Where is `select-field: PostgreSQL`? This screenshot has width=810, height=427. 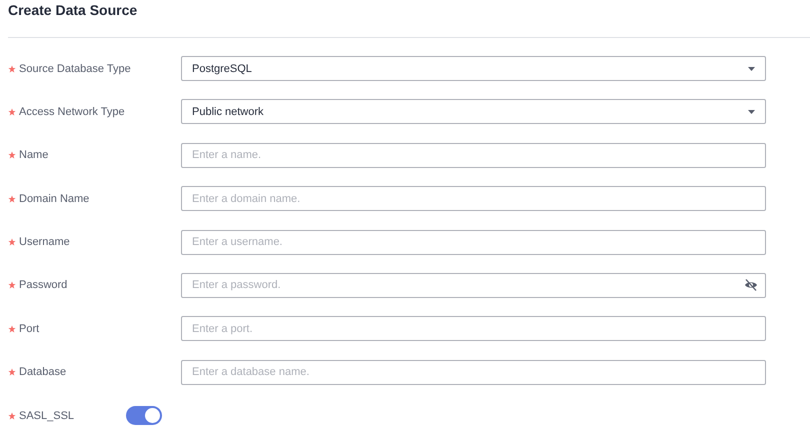
select-field: PostgreSQL is located at coordinates (473, 68).